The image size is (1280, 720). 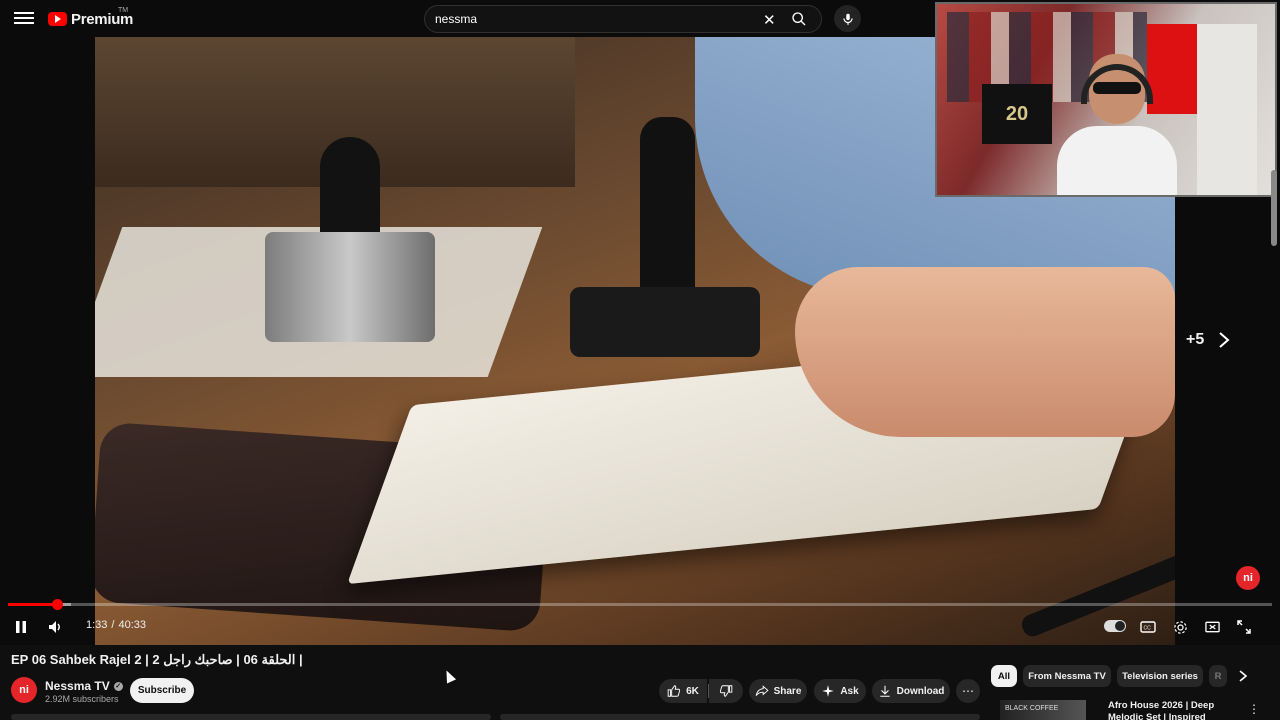 What do you see at coordinates (162, 690) in the screenshot?
I see `subscribe-button: Subscribe` at bounding box center [162, 690].